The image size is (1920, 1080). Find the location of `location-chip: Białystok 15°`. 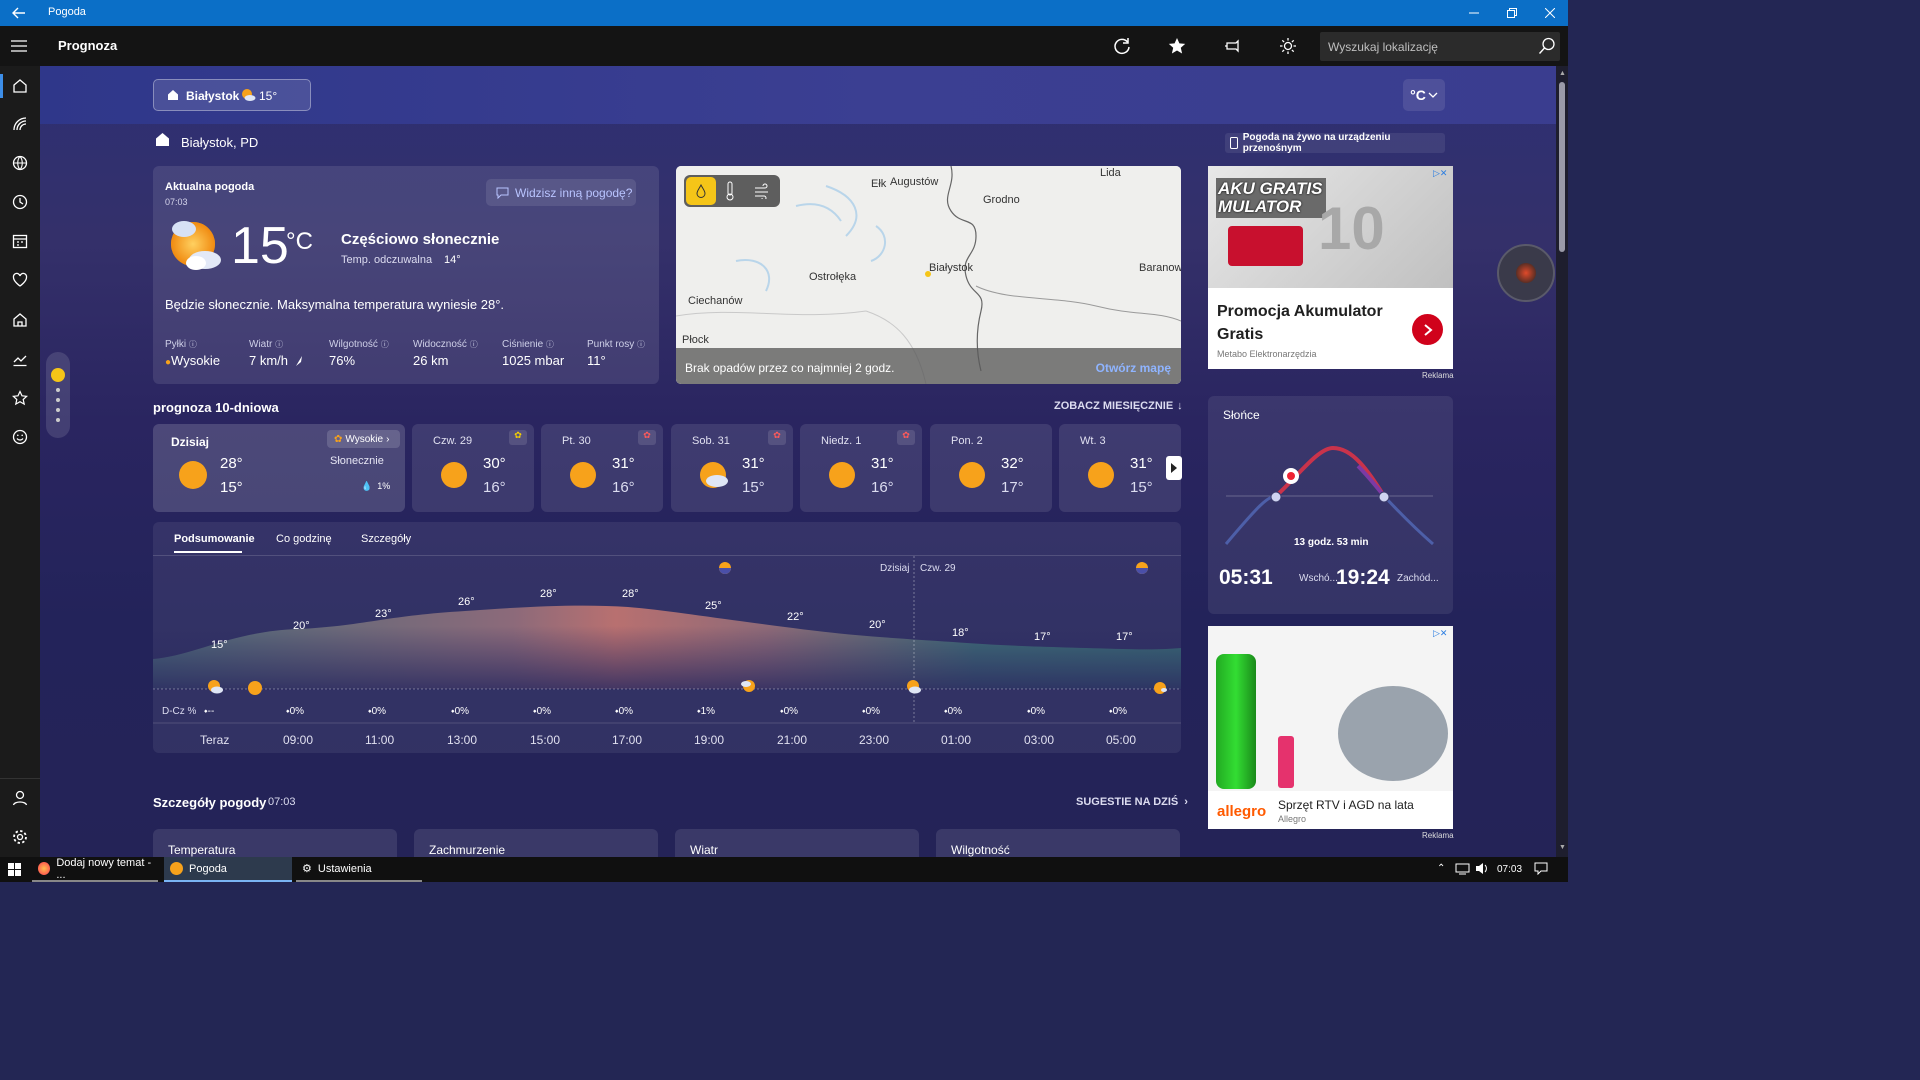

location-chip: Białystok 15° is located at coordinates (232, 95).